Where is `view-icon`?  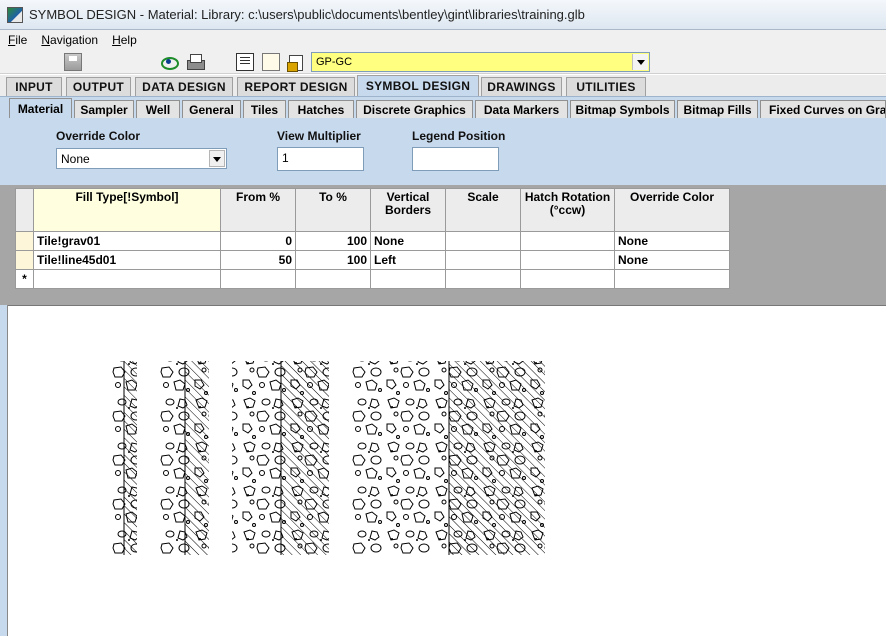
view-icon is located at coordinates (169, 62).